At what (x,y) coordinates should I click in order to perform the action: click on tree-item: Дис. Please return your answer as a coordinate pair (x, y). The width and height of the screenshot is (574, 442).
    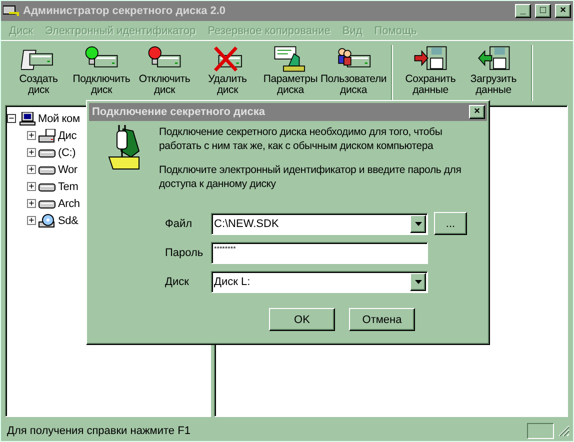
    Looking at the image, I should click on (67, 136).